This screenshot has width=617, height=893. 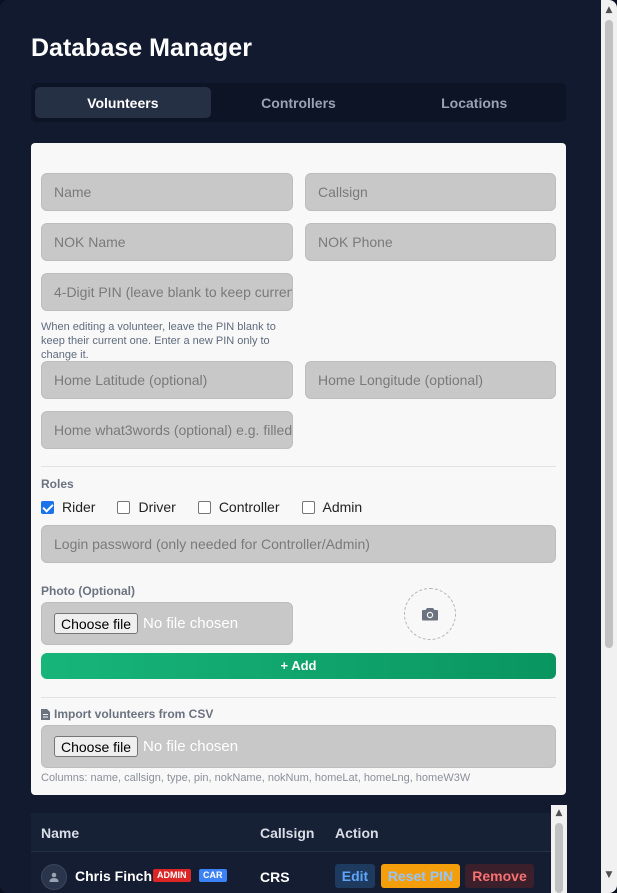 I want to click on admin-badge: ADMIN, so click(x=172, y=875).